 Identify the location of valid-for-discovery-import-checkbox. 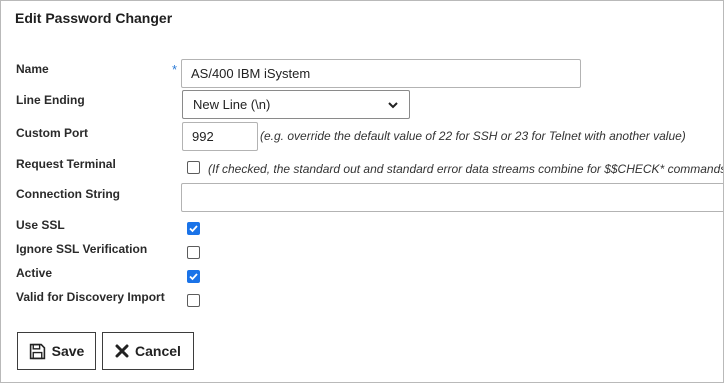
(193, 300).